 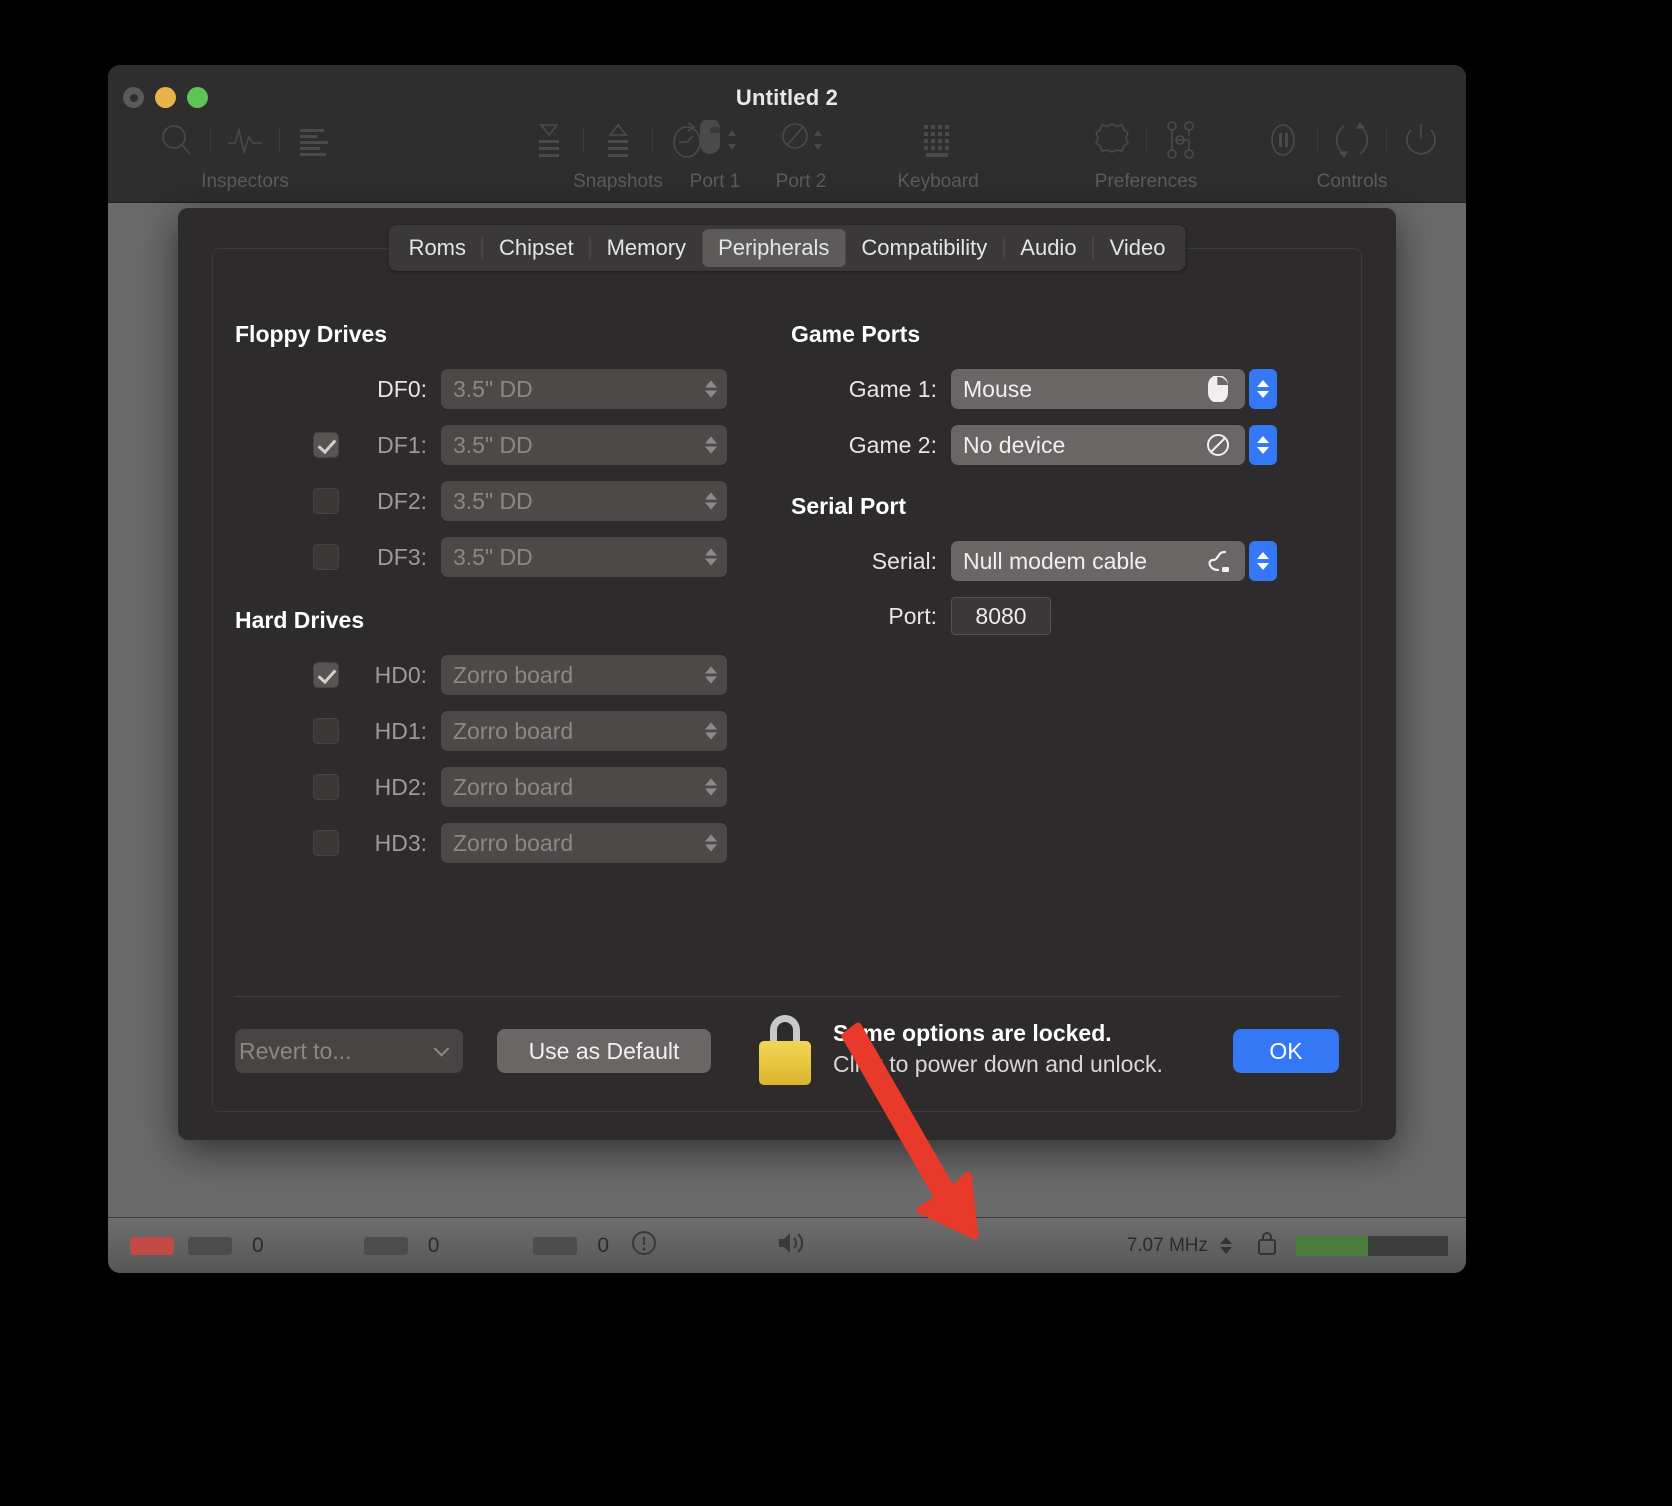 What do you see at coordinates (924, 248) in the screenshot?
I see `tab-compatibility: Compatibility` at bounding box center [924, 248].